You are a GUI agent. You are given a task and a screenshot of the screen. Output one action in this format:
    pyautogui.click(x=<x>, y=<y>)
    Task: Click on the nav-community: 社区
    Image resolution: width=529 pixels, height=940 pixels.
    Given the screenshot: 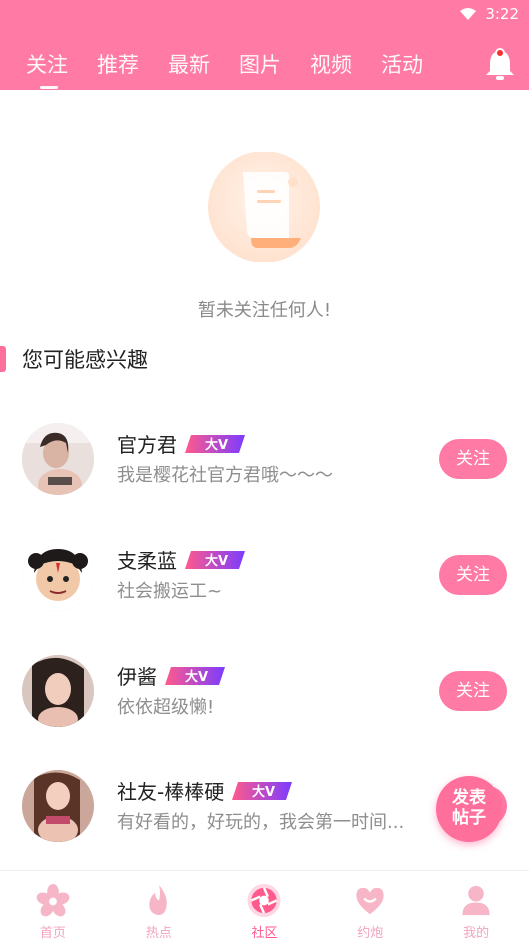 What is the action you would take?
    pyautogui.click(x=265, y=905)
    